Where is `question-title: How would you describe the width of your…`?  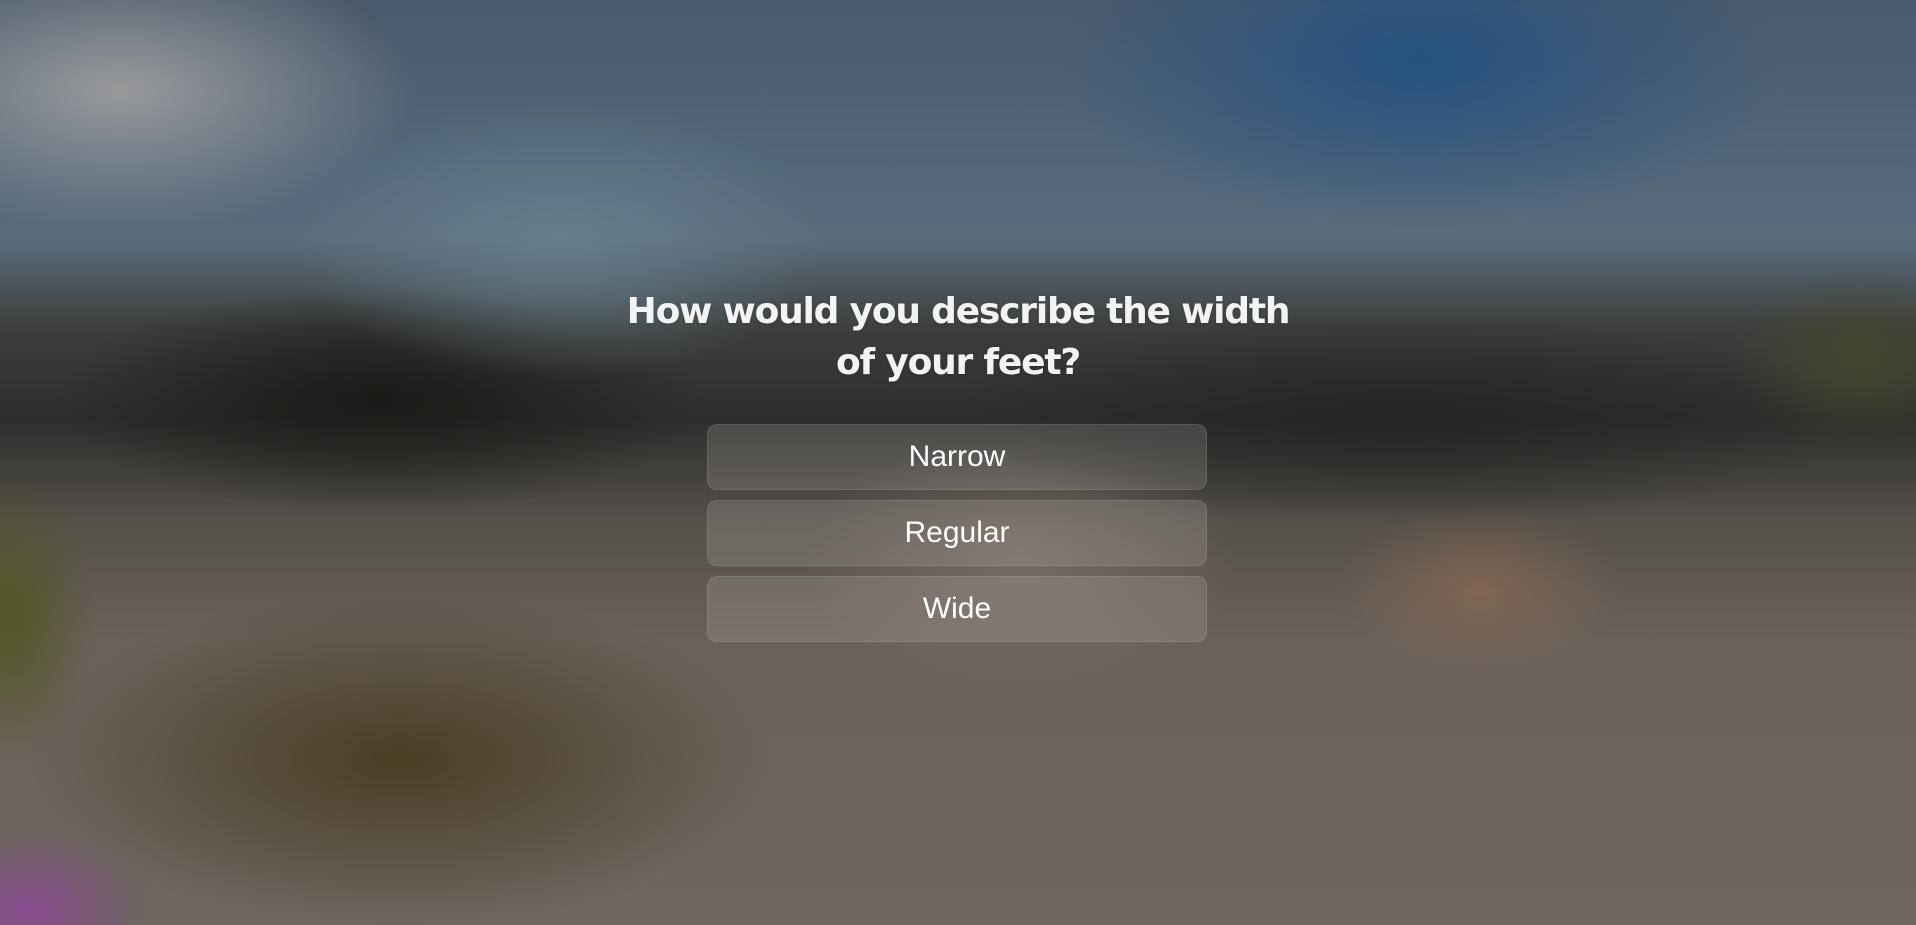
question-title: How would you describe the width of your… is located at coordinates (958, 337).